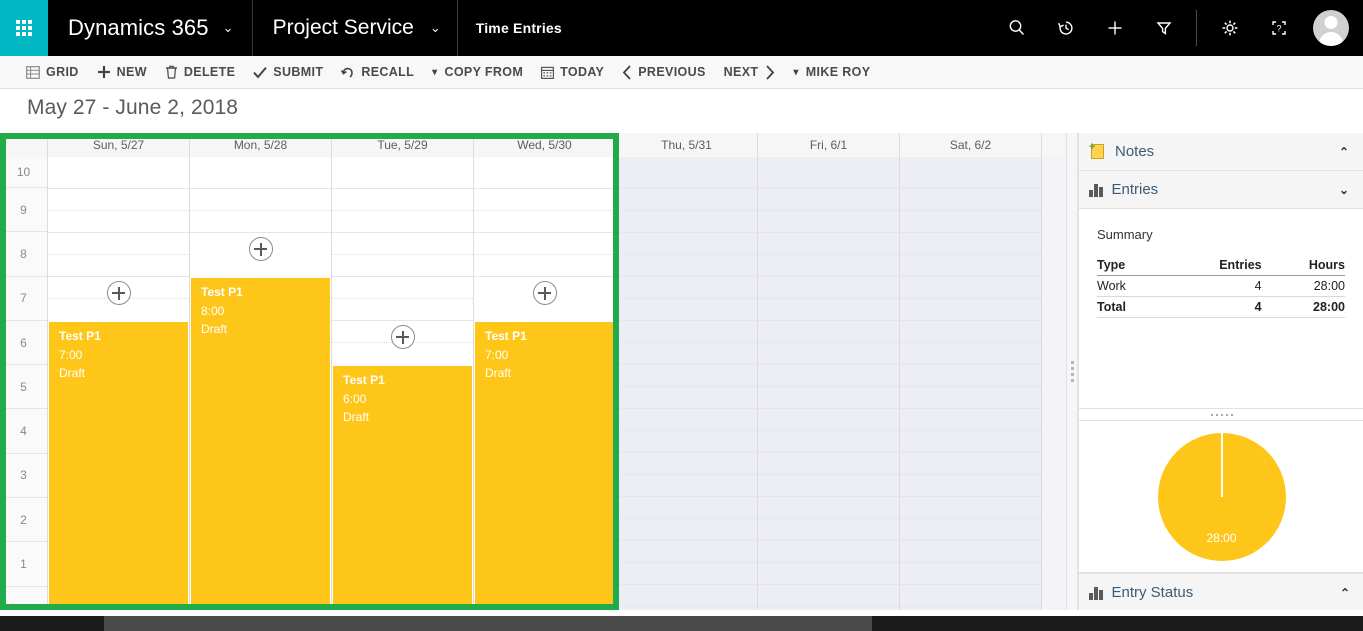 This screenshot has height=631, width=1363. I want to click on user-filter-button: ▾ MIKE ROY, so click(831, 72).